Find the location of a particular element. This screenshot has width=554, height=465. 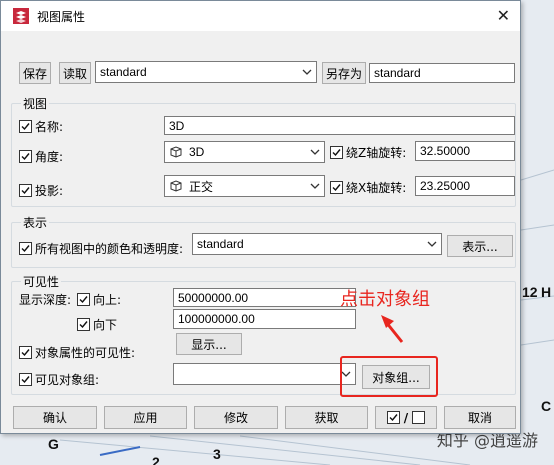

toggle-all-button: / is located at coordinates (406, 417).